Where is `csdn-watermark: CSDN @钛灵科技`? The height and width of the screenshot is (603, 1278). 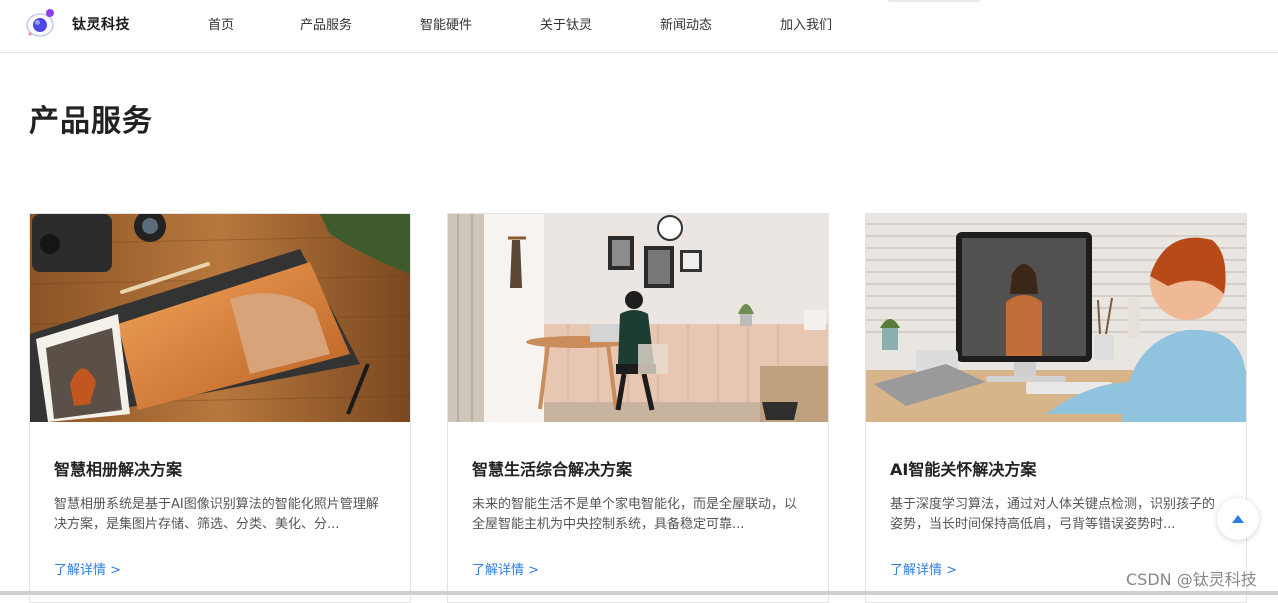
csdn-watermark: CSDN @钛灵科技 is located at coordinates (1191, 579).